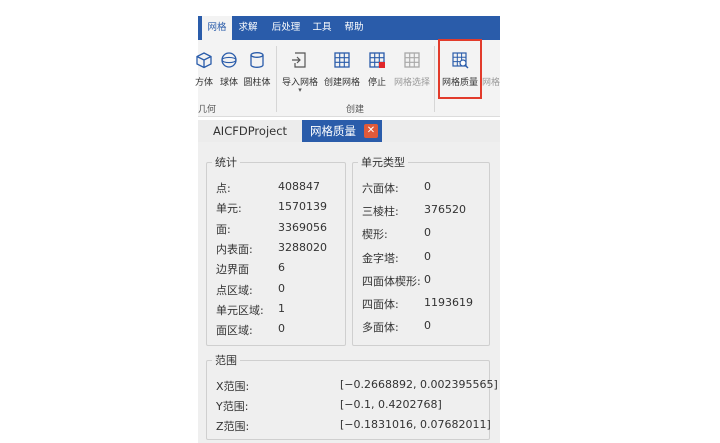 Image resolution: width=720 pixels, height=443 pixels. Describe the element at coordinates (229, 60) in the screenshot. I see `sphere-icon` at that location.